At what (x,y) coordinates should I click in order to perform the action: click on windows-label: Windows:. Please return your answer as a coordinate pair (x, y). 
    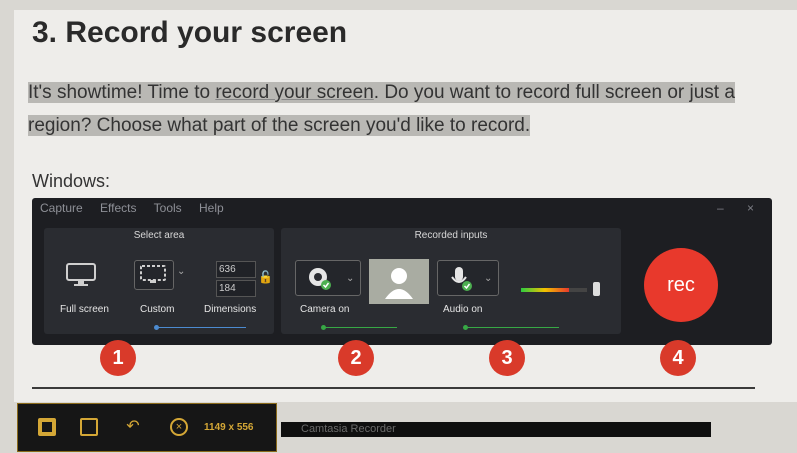
    Looking at the image, I should click on (71, 181).